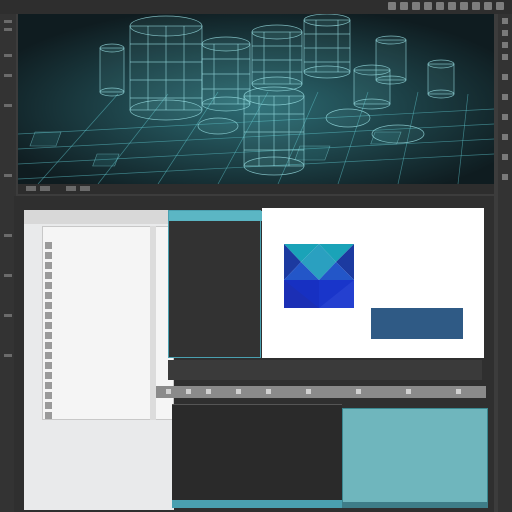  What do you see at coordinates (256, 7) in the screenshot?
I see `top-toolbar` at bounding box center [256, 7].